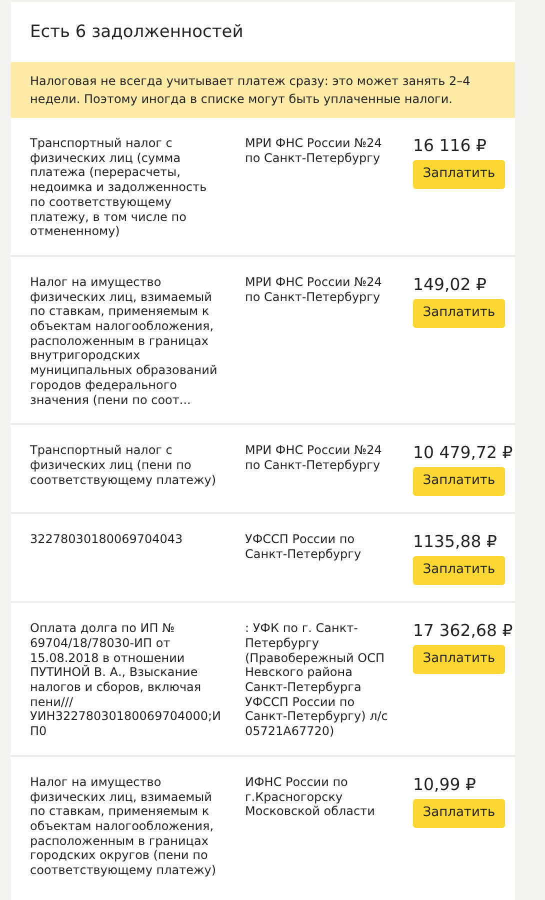 The width and height of the screenshot is (545, 900). I want to click on debt-description: Транспортный налог с физических лиц (сумма платежа (перерасчеты, недоимка и задолженность по соответствующему платежу, в том числе по отмененному), so click(119, 187).